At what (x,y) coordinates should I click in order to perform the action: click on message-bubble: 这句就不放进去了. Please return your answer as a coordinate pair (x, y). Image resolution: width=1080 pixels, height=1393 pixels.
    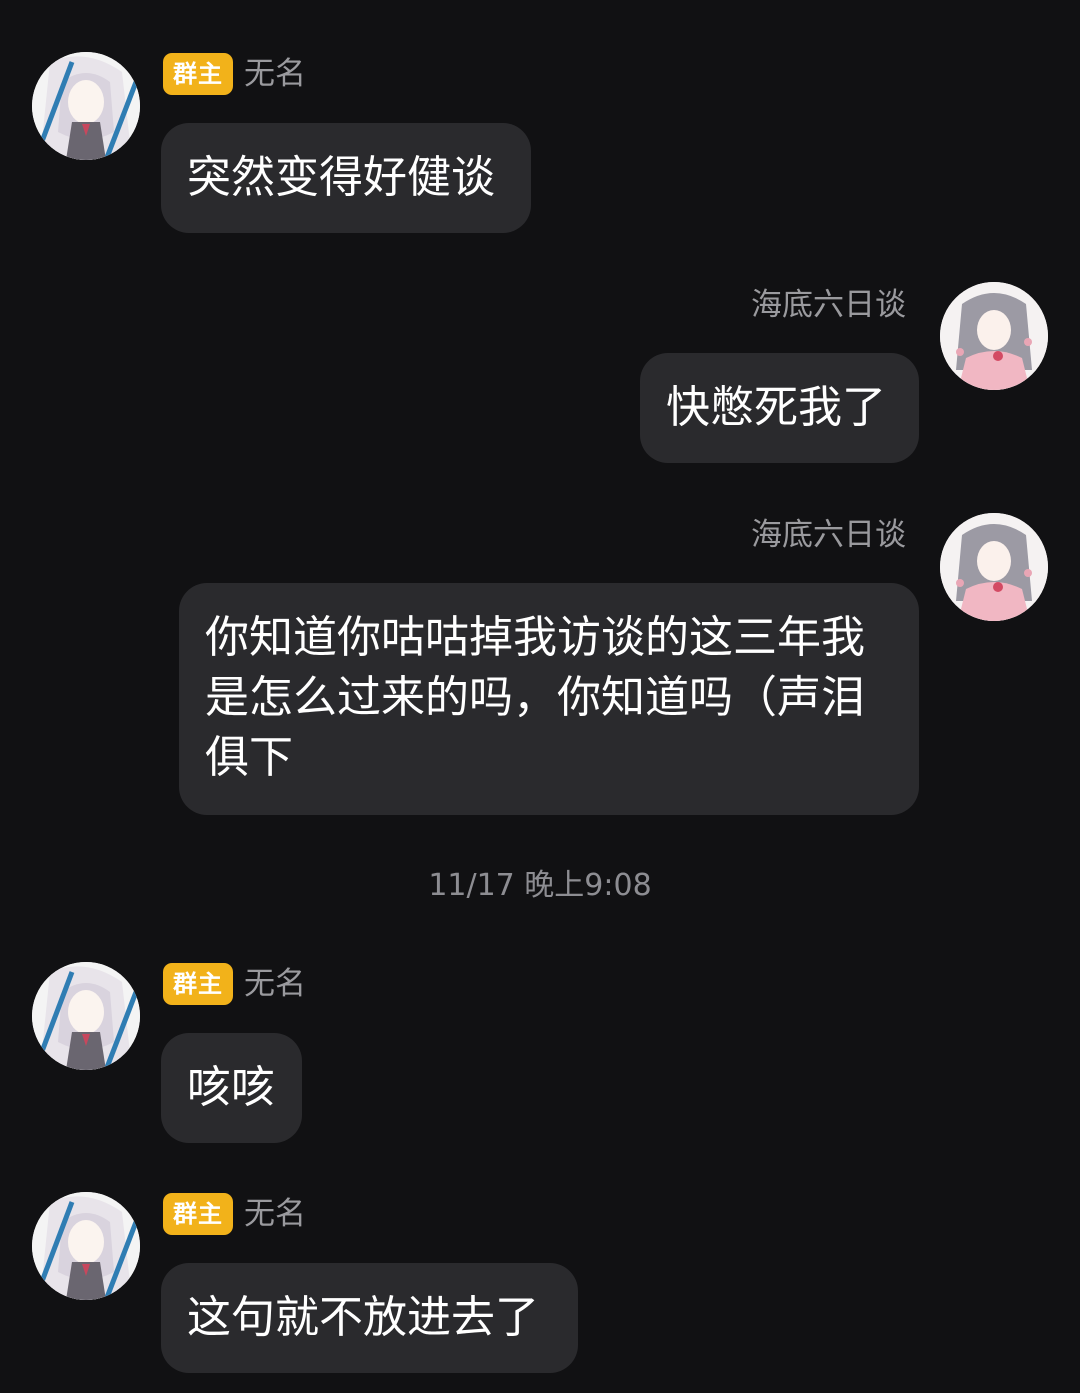
    Looking at the image, I should click on (369, 1318).